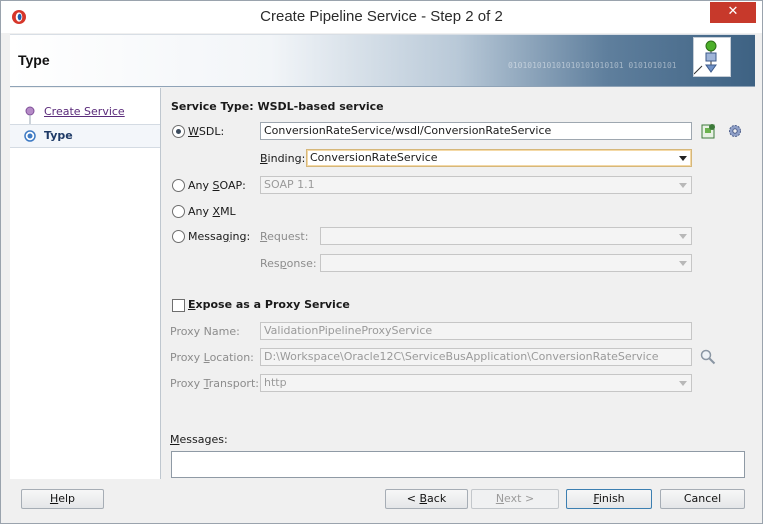 This screenshot has height=524, width=763. I want to click on request-label: Request:, so click(284, 236).